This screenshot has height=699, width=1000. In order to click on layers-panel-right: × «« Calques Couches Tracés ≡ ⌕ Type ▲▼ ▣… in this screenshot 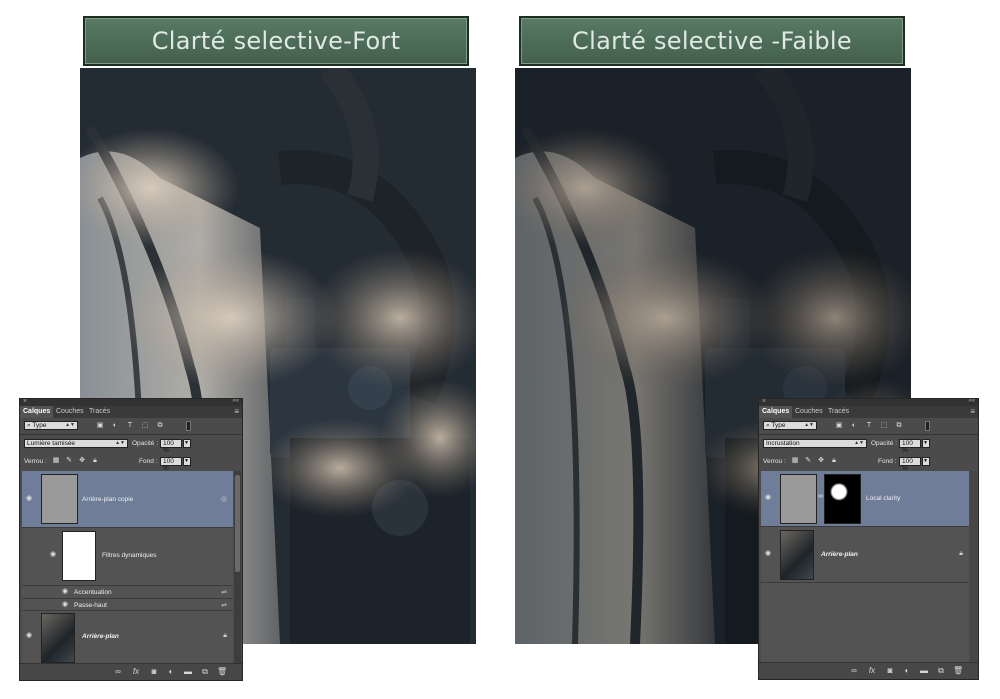, I will do `click(868, 539)`.